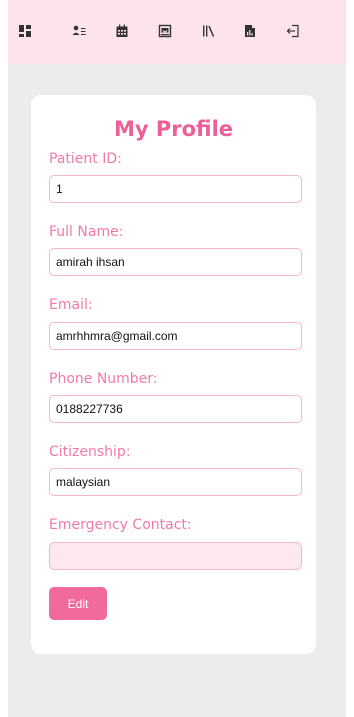 Image resolution: width=354 pixels, height=717 pixels. Describe the element at coordinates (173, 129) in the screenshot. I see `page-title: My Profile` at that location.